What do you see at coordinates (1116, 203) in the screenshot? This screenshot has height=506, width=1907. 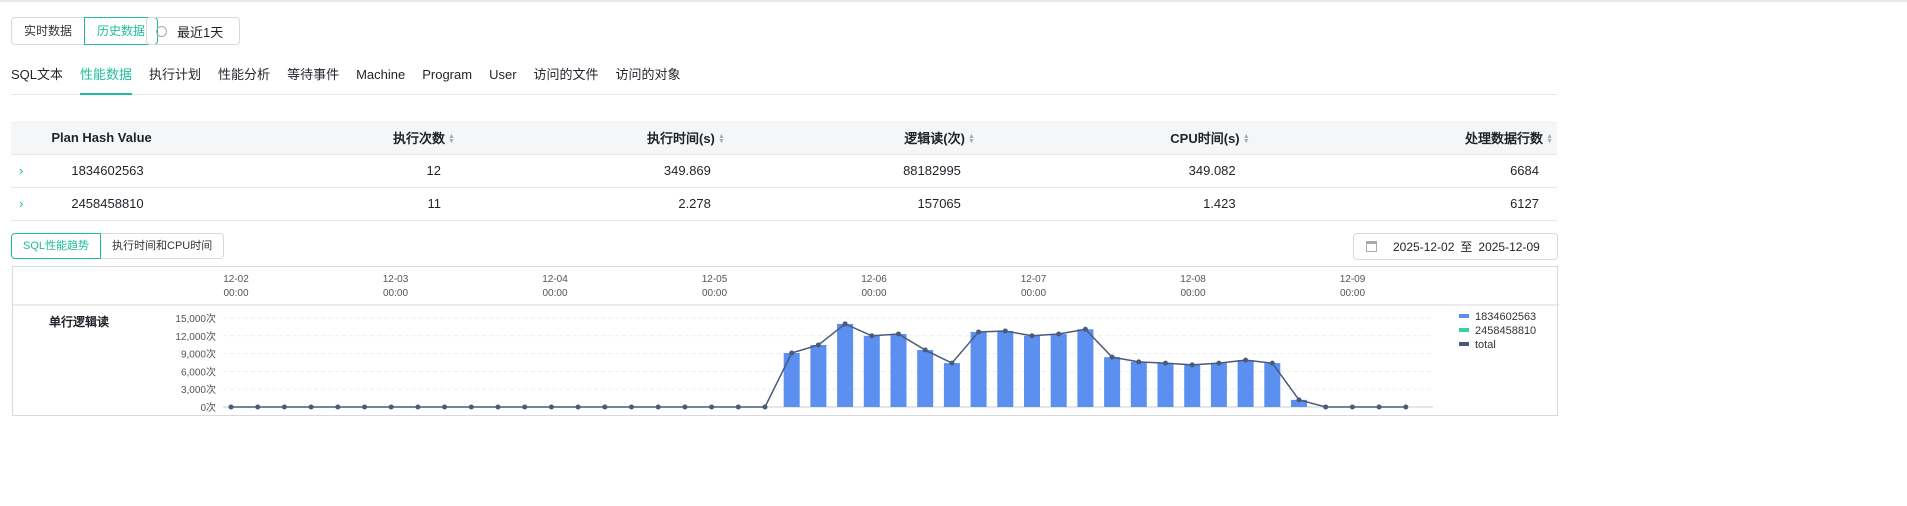 I see `cell: 1.423` at bounding box center [1116, 203].